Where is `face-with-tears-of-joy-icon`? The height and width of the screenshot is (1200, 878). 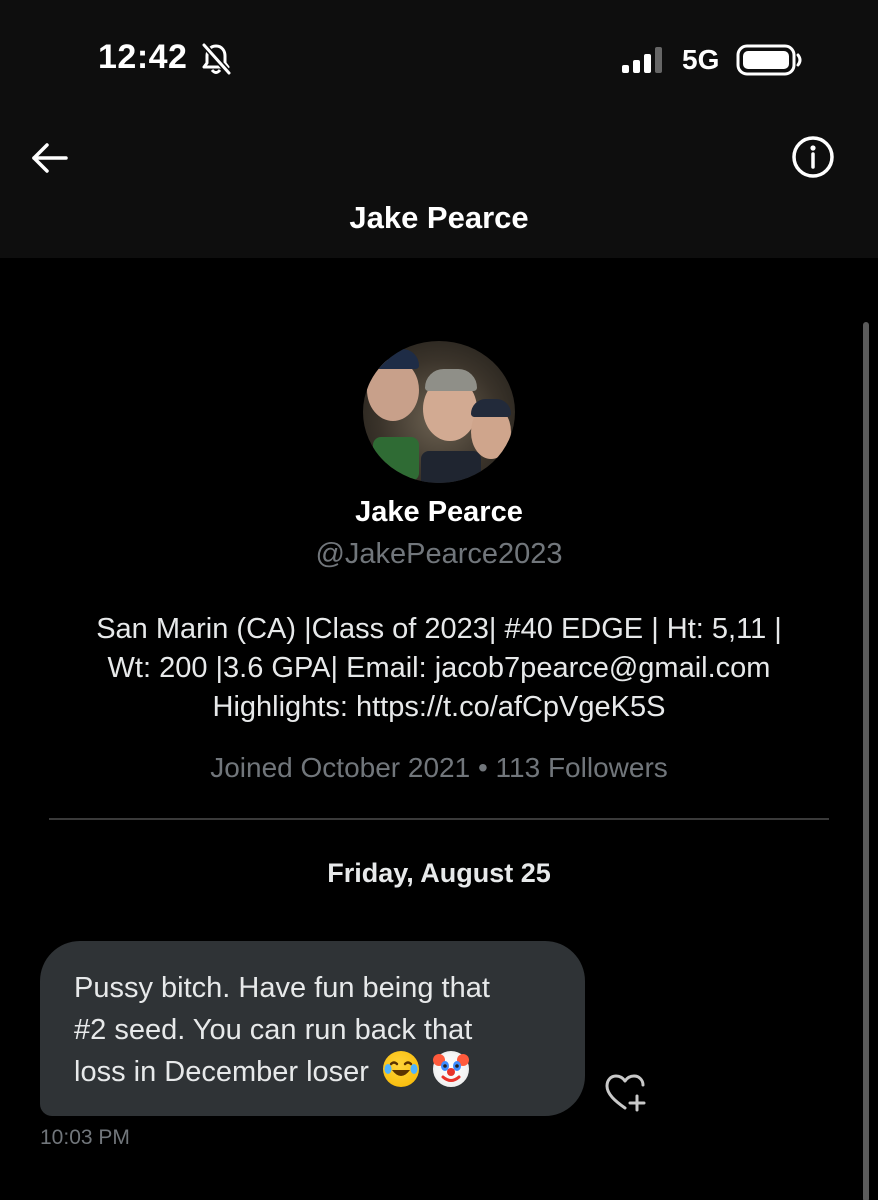
face-with-tears-of-joy-icon is located at coordinates (401, 1069).